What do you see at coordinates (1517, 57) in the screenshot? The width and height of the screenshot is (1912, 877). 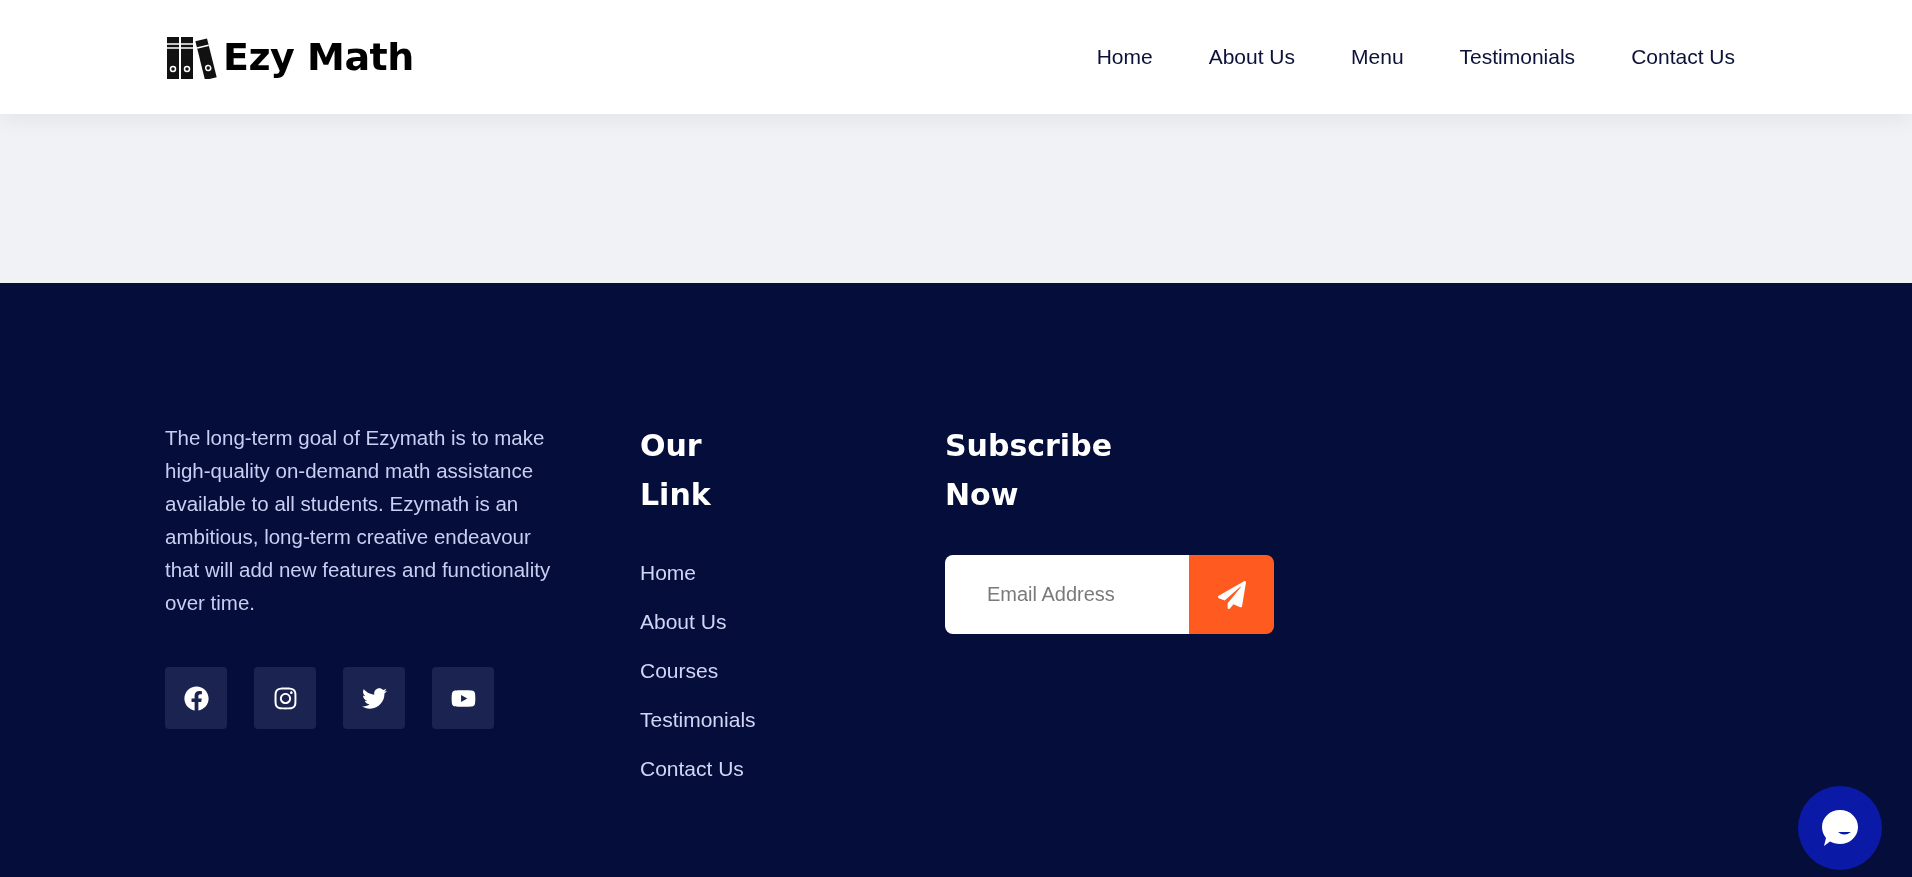 I see `nav-link: Testimonials` at bounding box center [1517, 57].